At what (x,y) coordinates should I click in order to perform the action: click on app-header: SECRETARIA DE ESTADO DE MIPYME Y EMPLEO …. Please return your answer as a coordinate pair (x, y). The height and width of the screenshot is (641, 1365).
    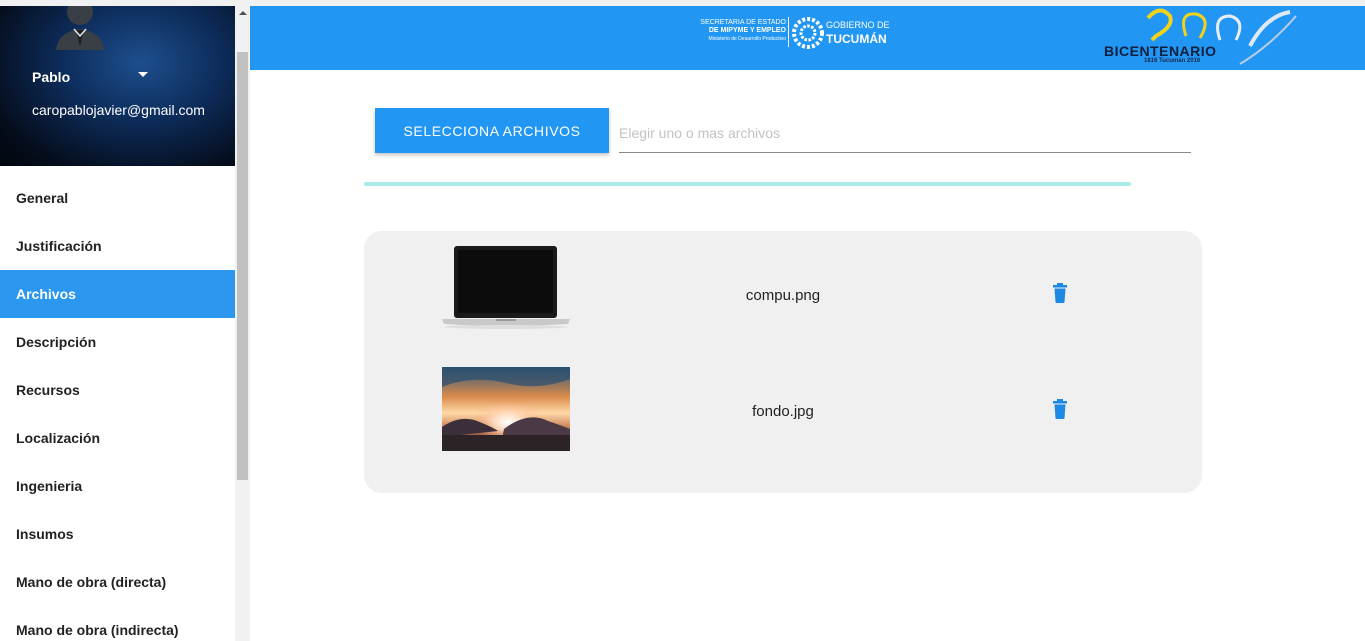
    Looking at the image, I should click on (807, 38).